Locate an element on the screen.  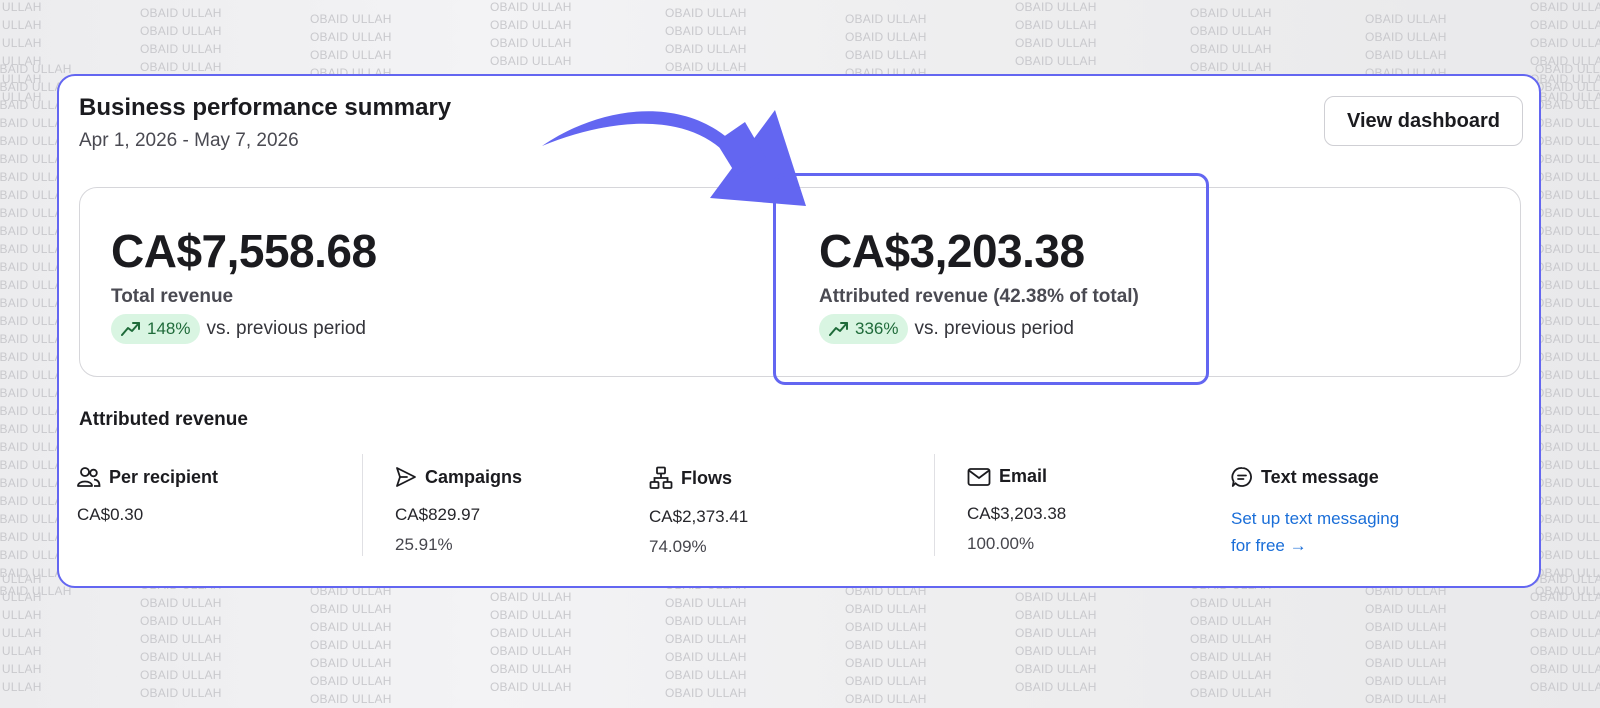
column-label: Flows is located at coordinates (707, 477).